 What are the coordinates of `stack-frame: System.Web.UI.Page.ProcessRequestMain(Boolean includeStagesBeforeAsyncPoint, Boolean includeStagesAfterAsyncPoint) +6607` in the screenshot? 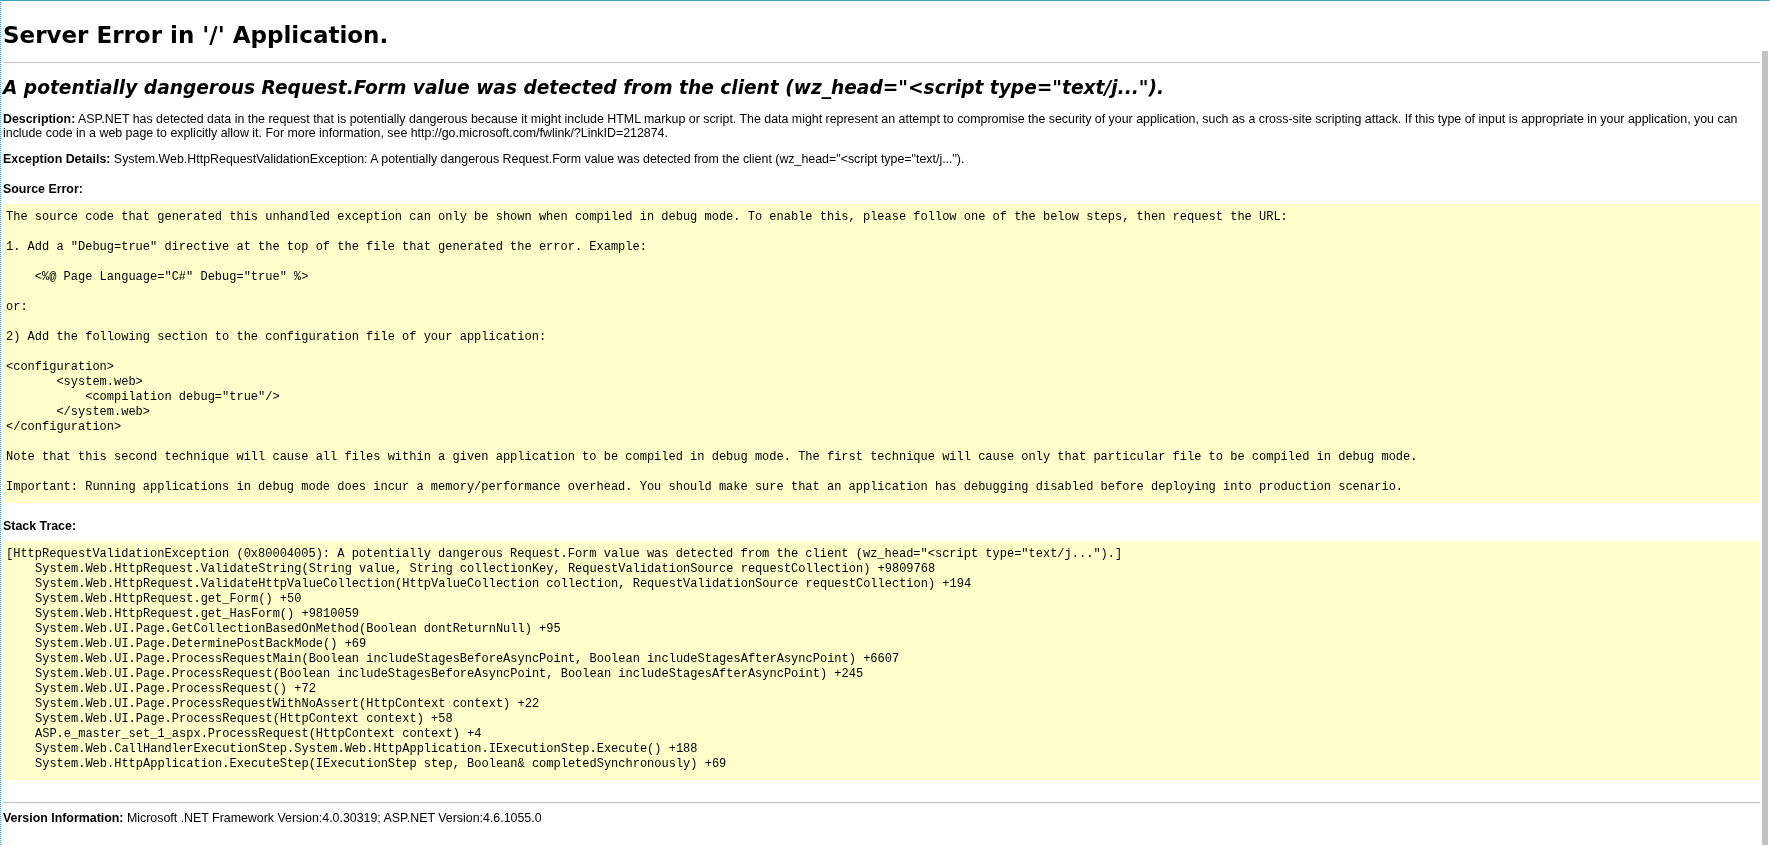 It's located at (453, 659).